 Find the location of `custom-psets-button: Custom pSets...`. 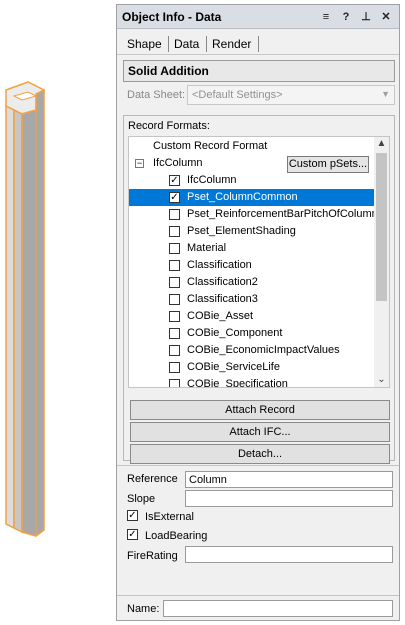

custom-psets-button: Custom pSets... is located at coordinates (328, 164).